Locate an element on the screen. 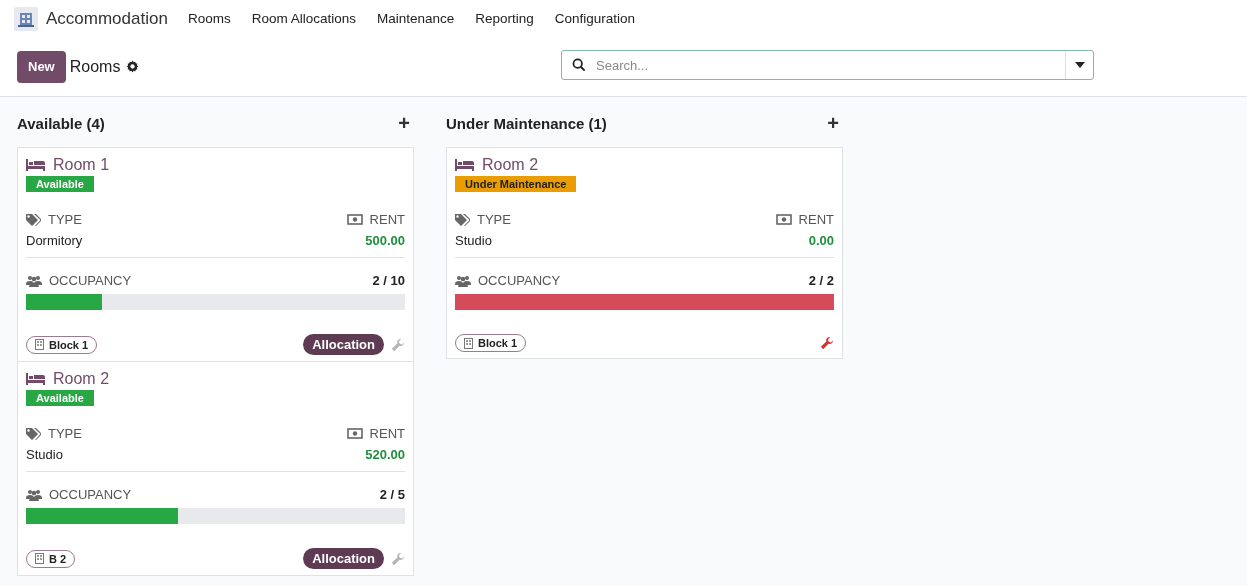 This screenshot has height=586, width=1247. rent-value: 500.00 is located at coordinates (385, 240).